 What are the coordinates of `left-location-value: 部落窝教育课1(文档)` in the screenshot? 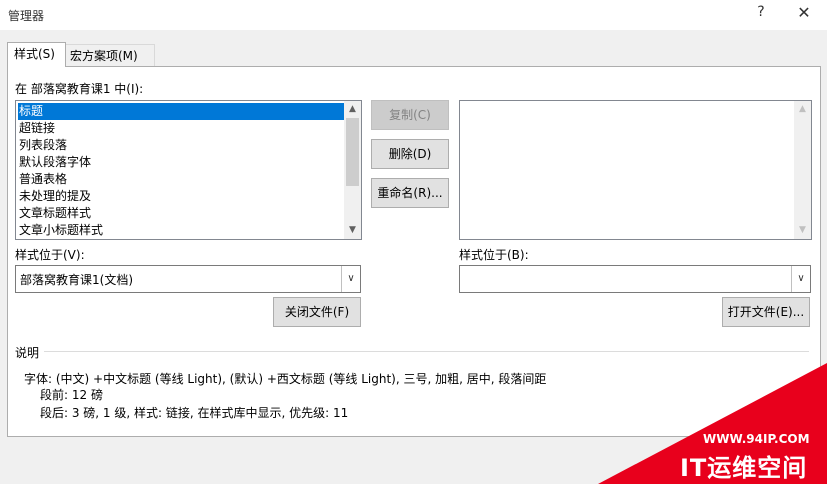 It's located at (76, 280).